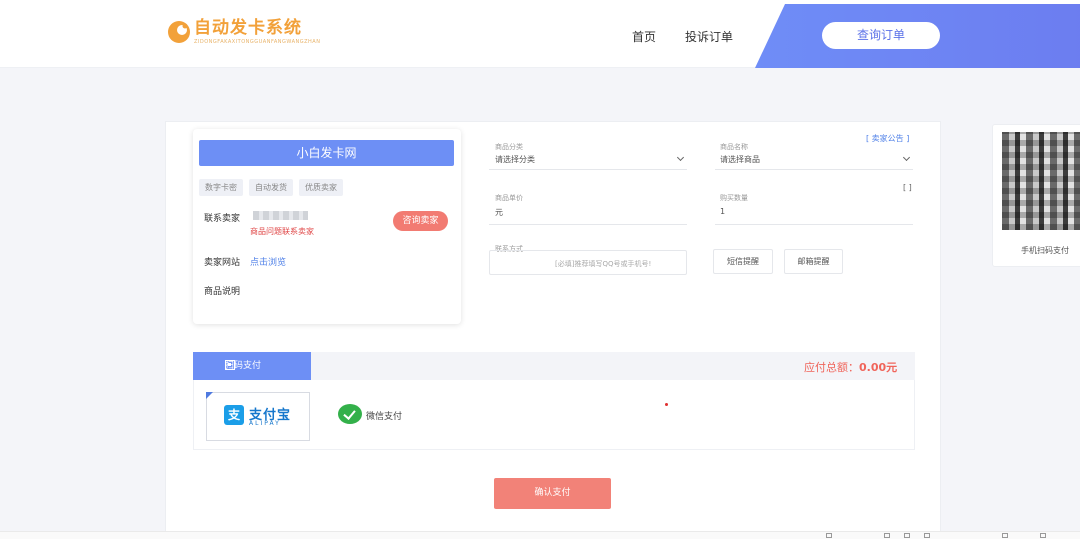  Describe the element at coordinates (209, 395) in the screenshot. I see `selected-corner-icon` at that location.